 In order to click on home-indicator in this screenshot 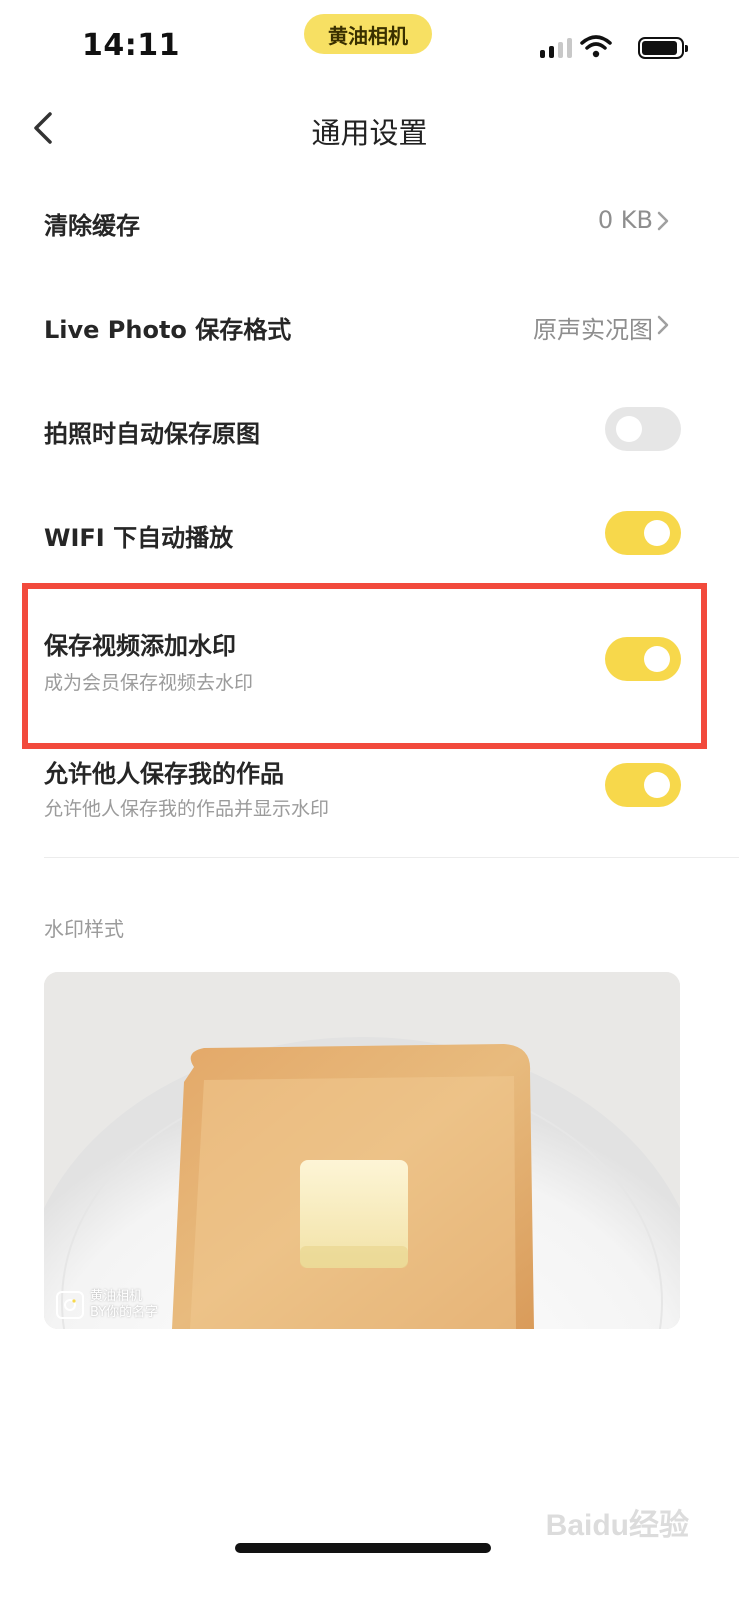, I will do `click(363, 1548)`.